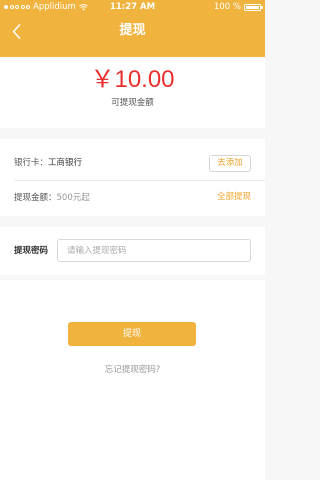 This screenshot has height=480, width=320. What do you see at coordinates (139, 180) in the screenshot?
I see `divider` at bounding box center [139, 180].